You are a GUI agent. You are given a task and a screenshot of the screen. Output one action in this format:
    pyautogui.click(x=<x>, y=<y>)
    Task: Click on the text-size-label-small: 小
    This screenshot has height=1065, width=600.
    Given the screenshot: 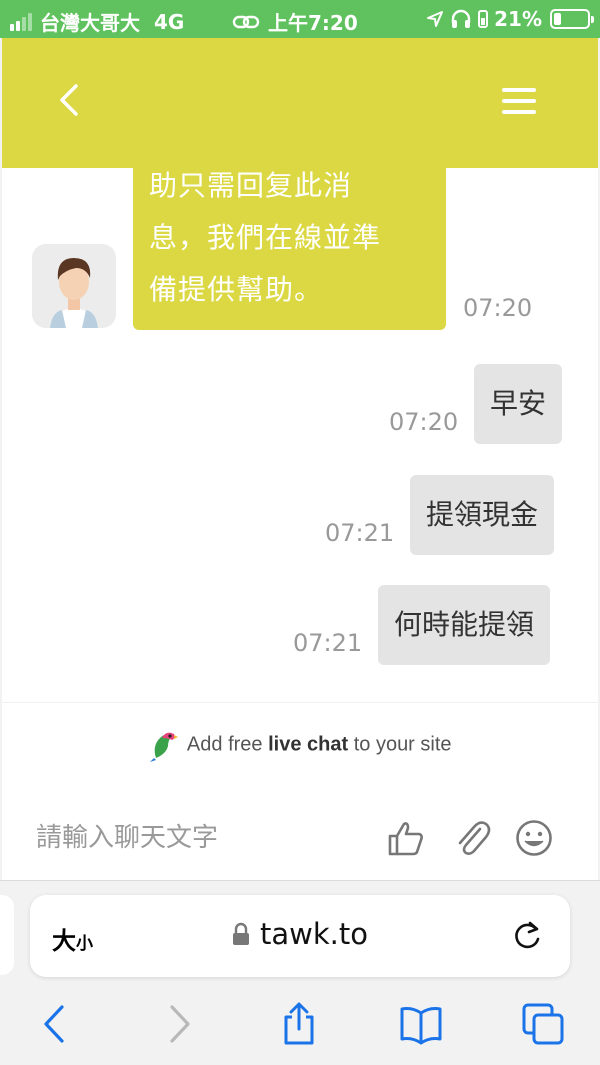 What is the action you would take?
    pyautogui.click(x=84, y=944)
    